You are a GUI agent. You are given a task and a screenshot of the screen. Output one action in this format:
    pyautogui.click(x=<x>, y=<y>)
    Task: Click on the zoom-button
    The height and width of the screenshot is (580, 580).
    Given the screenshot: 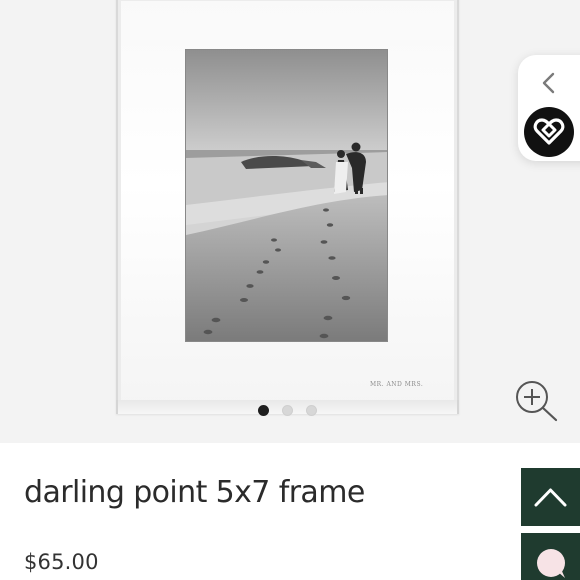 What is the action you would take?
    pyautogui.click(x=536, y=400)
    